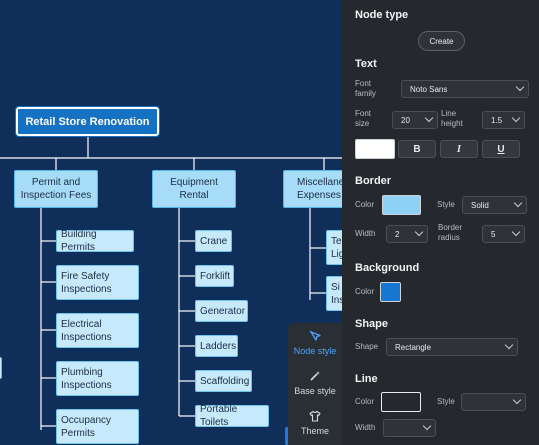 The image size is (539, 445). What do you see at coordinates (465, 89) in the screenshot?
I see `font-family-select: Noto Sans` at bounding box center [465, 89].